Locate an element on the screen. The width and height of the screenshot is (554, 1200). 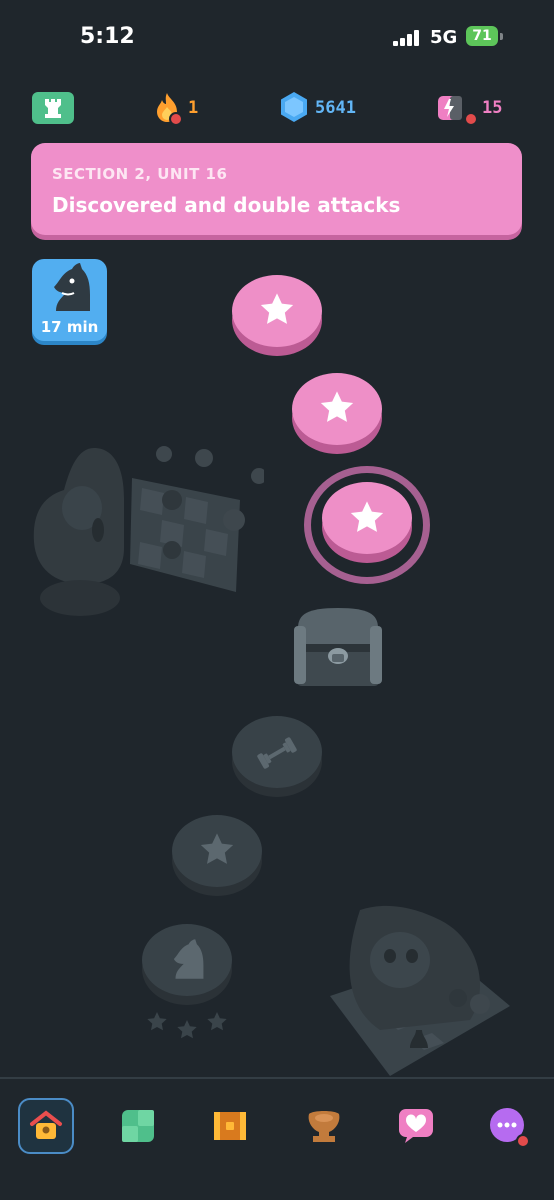
network-type: 5G is located at coordinates (444, 37).